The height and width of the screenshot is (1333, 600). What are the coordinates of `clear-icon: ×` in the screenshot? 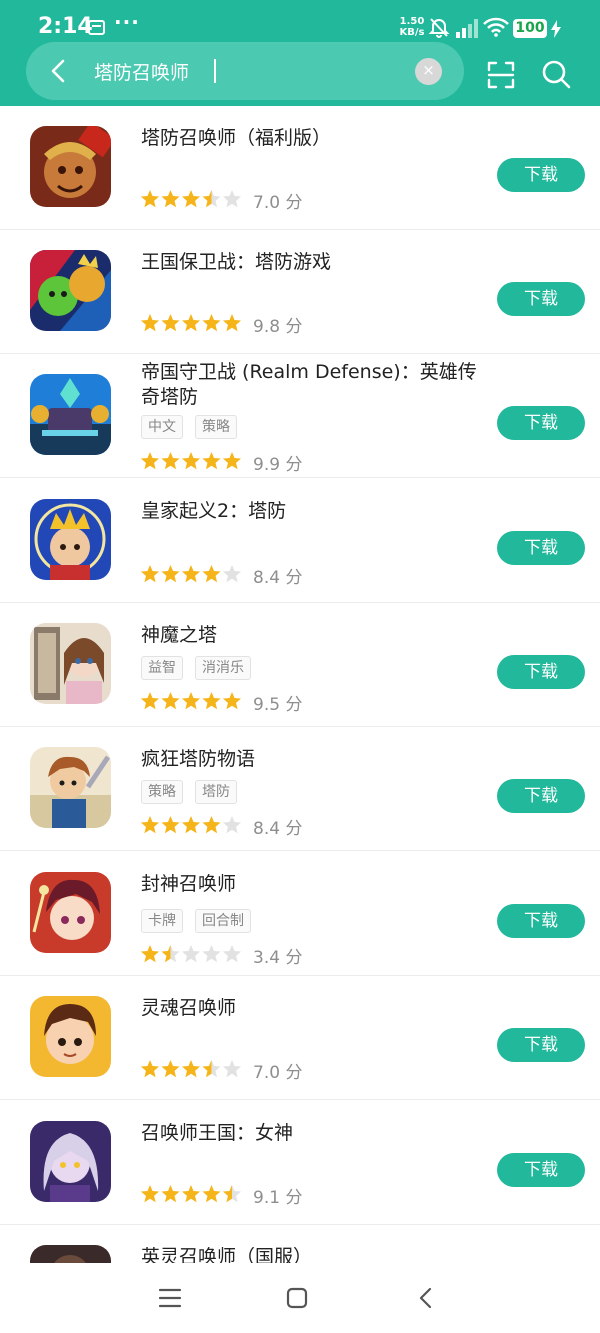 It's located at (428, 70).